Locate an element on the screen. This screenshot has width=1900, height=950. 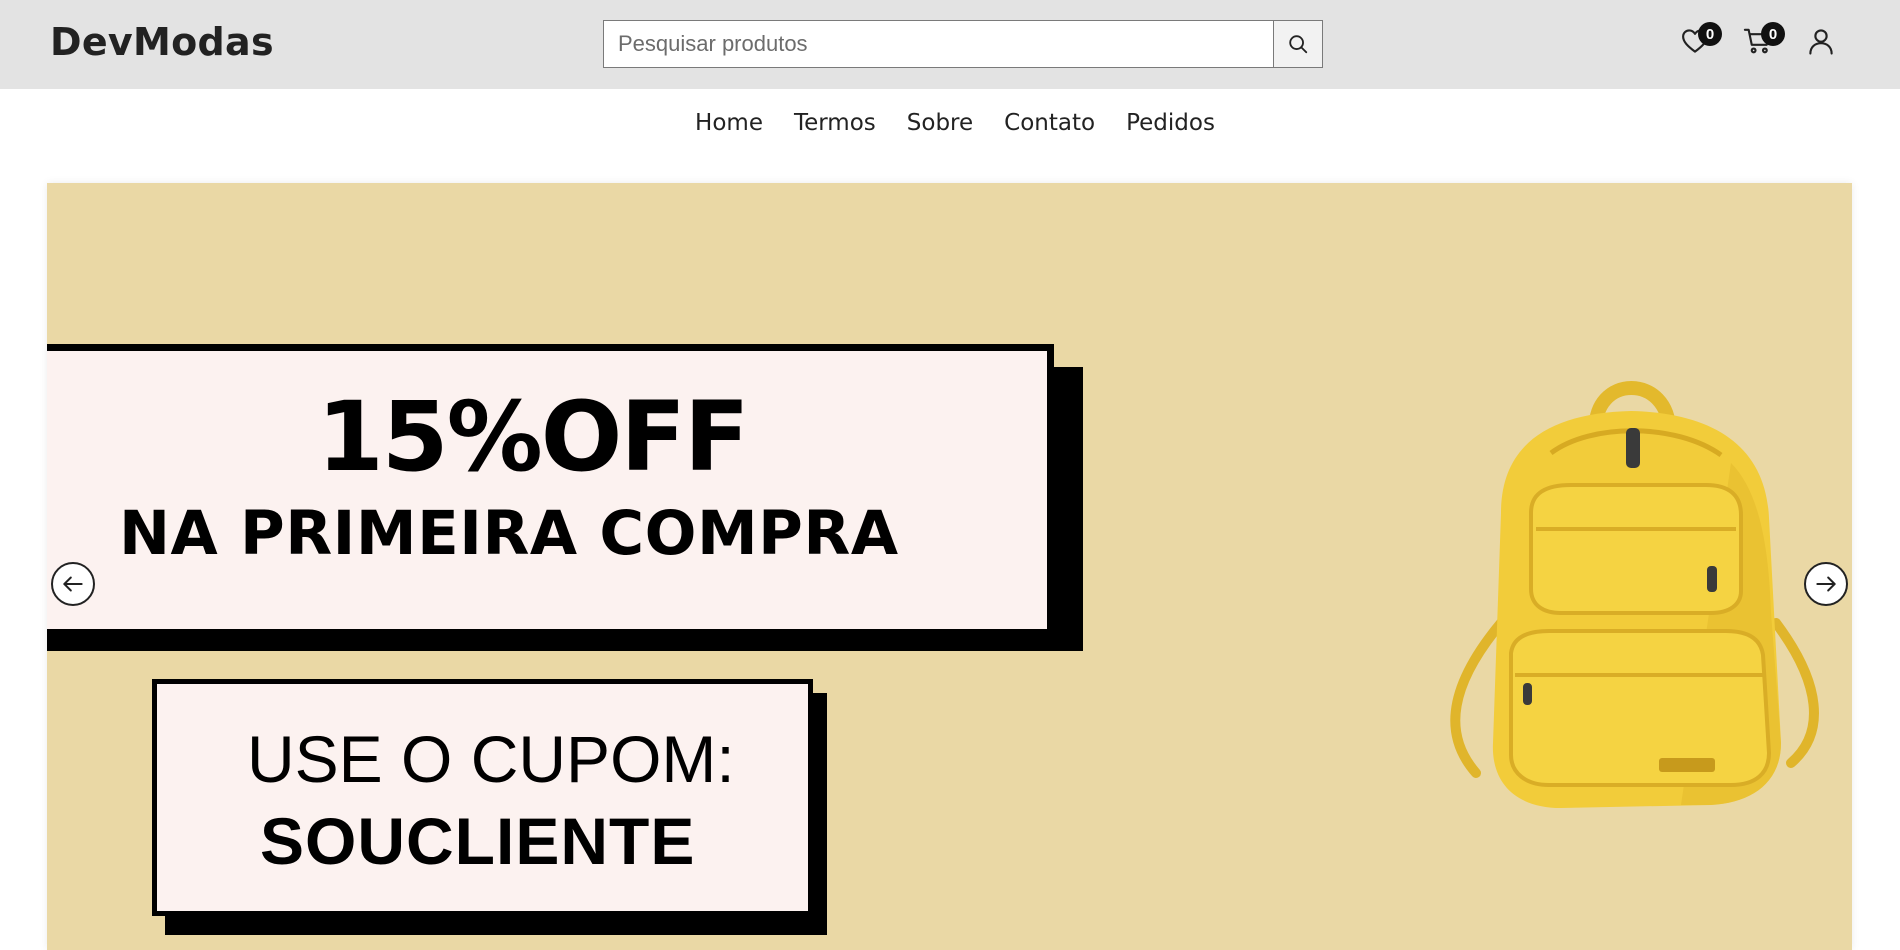
arrow-right-icon is located at coordinates (1826, 584).